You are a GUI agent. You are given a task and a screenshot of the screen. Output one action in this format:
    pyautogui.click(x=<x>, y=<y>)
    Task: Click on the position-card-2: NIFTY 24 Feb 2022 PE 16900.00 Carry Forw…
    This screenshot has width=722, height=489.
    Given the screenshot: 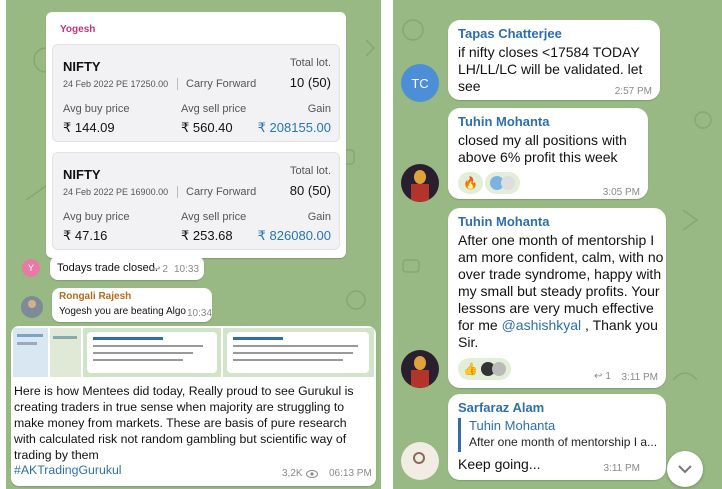 What is the action you would take?
    pyautogui.click(x=196, y=201)
    